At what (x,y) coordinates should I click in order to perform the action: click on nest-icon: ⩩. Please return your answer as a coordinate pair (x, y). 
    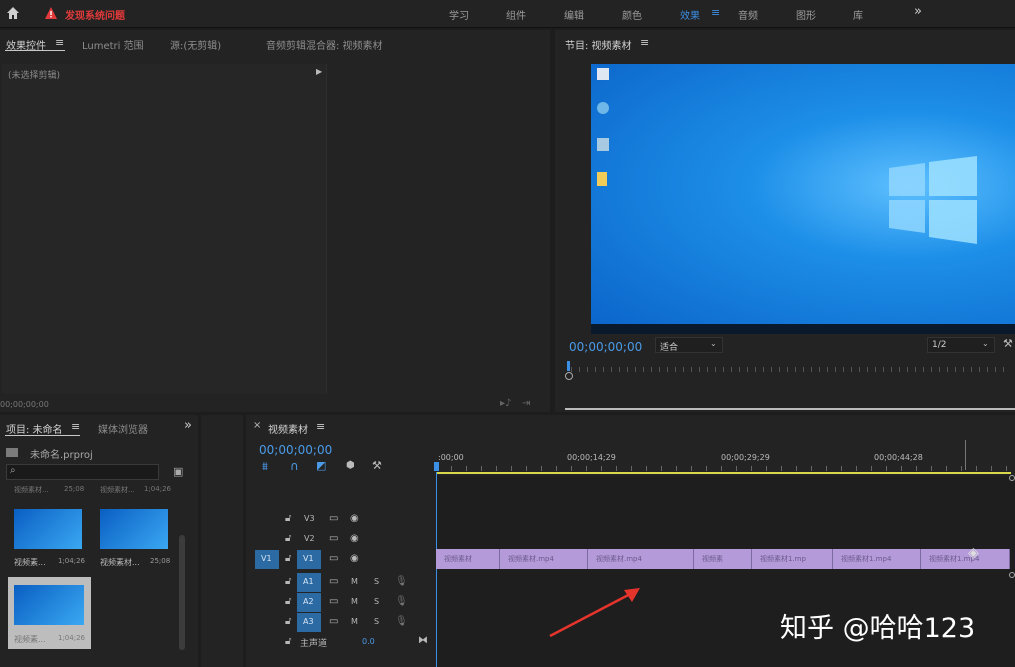
    Looking at the image, I should click on (265, 467).